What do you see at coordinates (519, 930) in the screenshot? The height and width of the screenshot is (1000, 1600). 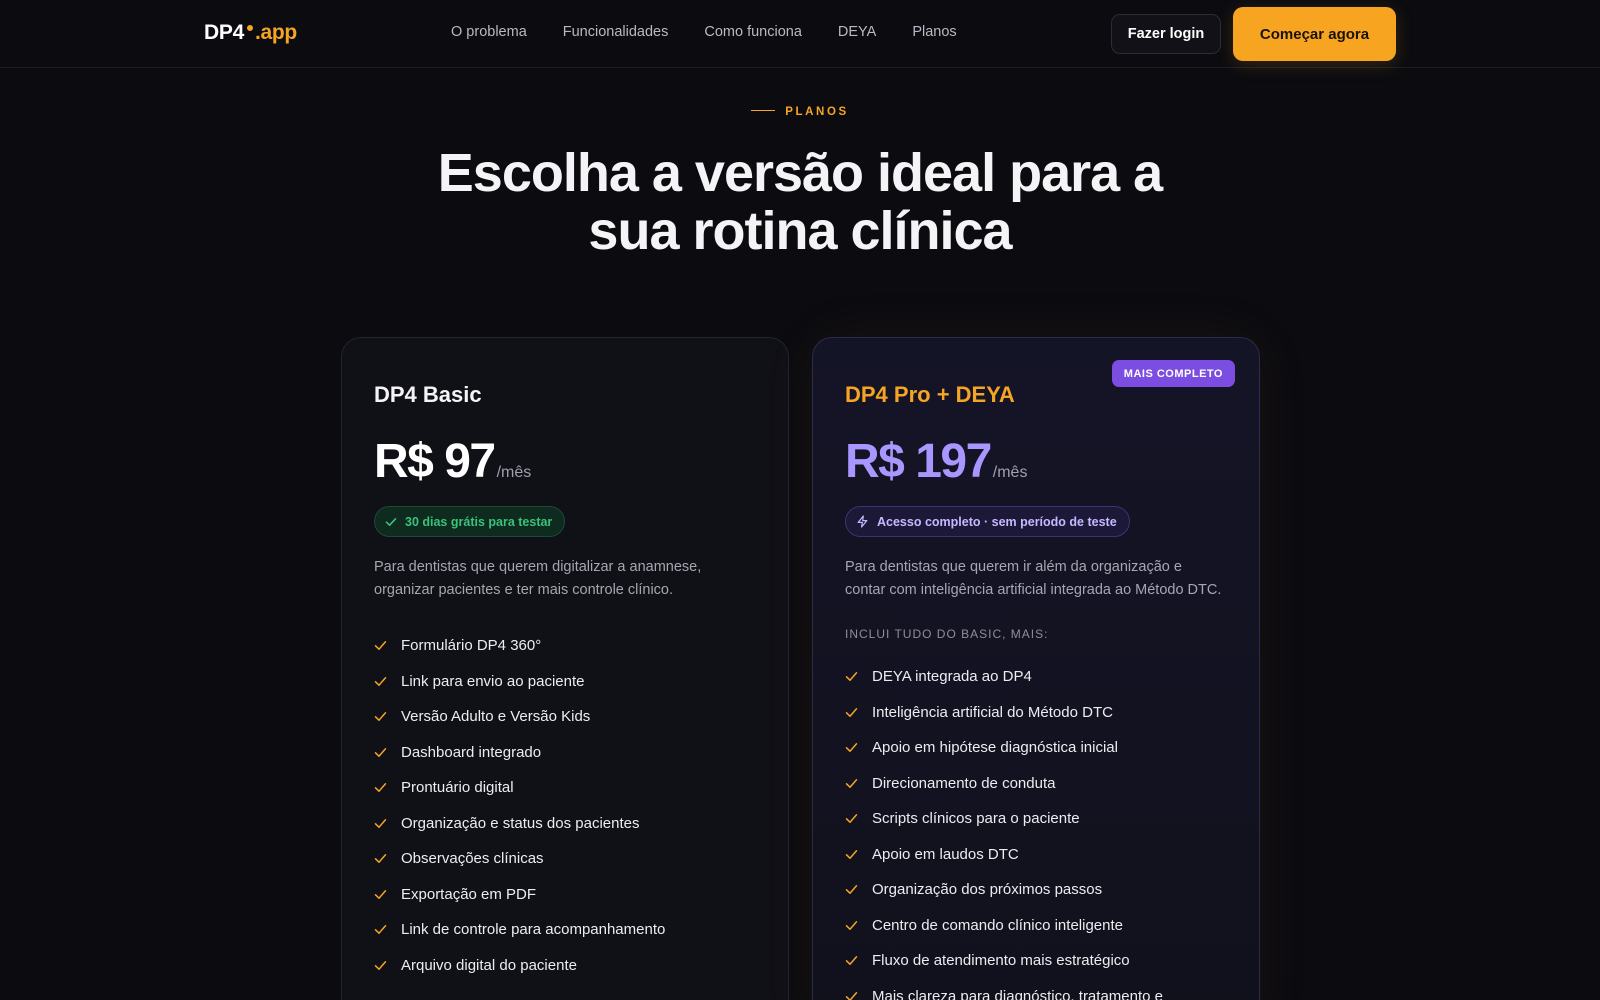 I see `feature-item: Link de controle para acompanhamento` at bounding box center [519, 930].